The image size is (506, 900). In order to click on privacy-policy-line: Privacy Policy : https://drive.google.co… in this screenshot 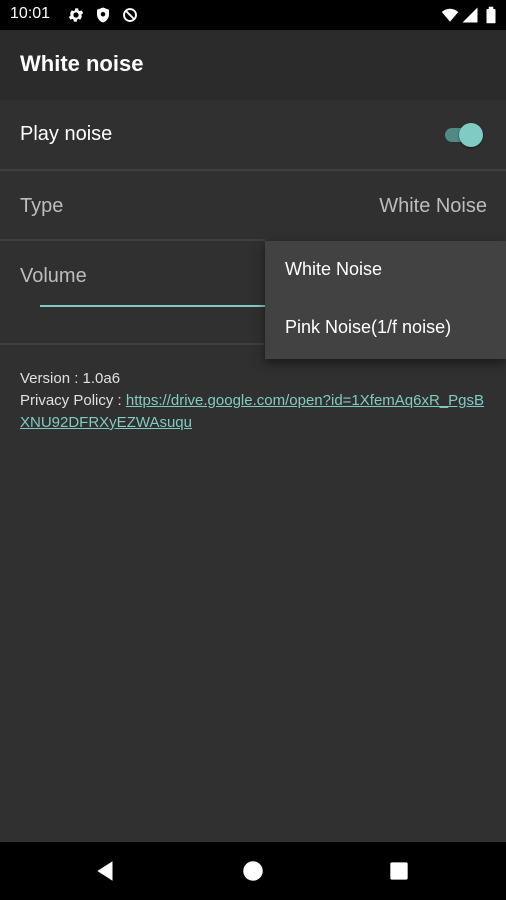, I will do `click(255, 412)`.